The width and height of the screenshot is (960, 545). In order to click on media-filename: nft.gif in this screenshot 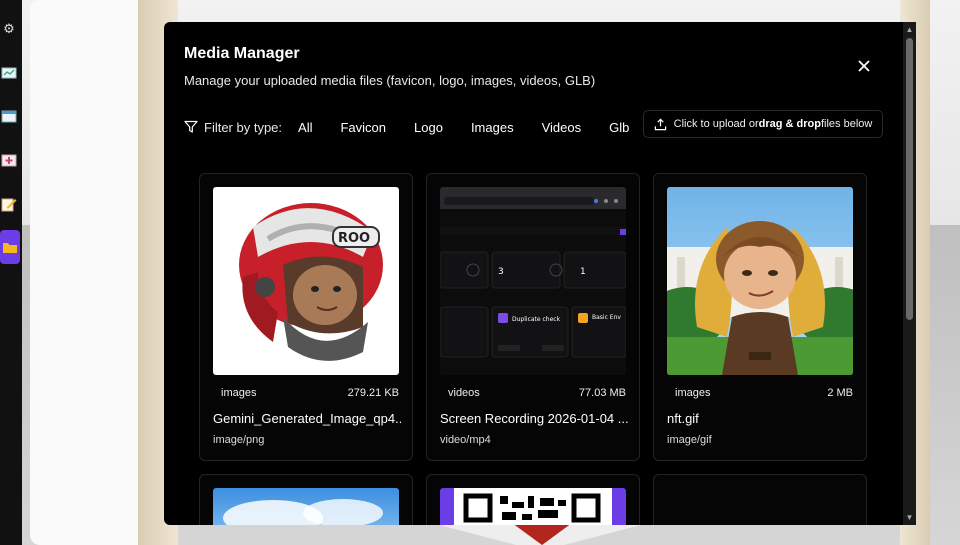, I will do `click(683, 418)`.